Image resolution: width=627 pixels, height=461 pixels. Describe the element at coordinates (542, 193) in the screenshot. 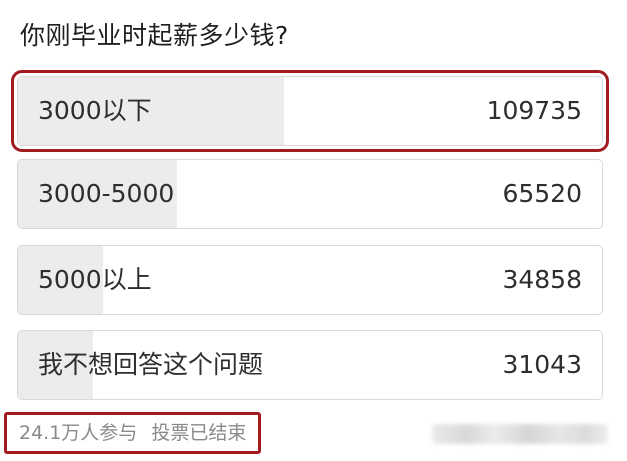

I see `poll-option-count: 65520` at that location.